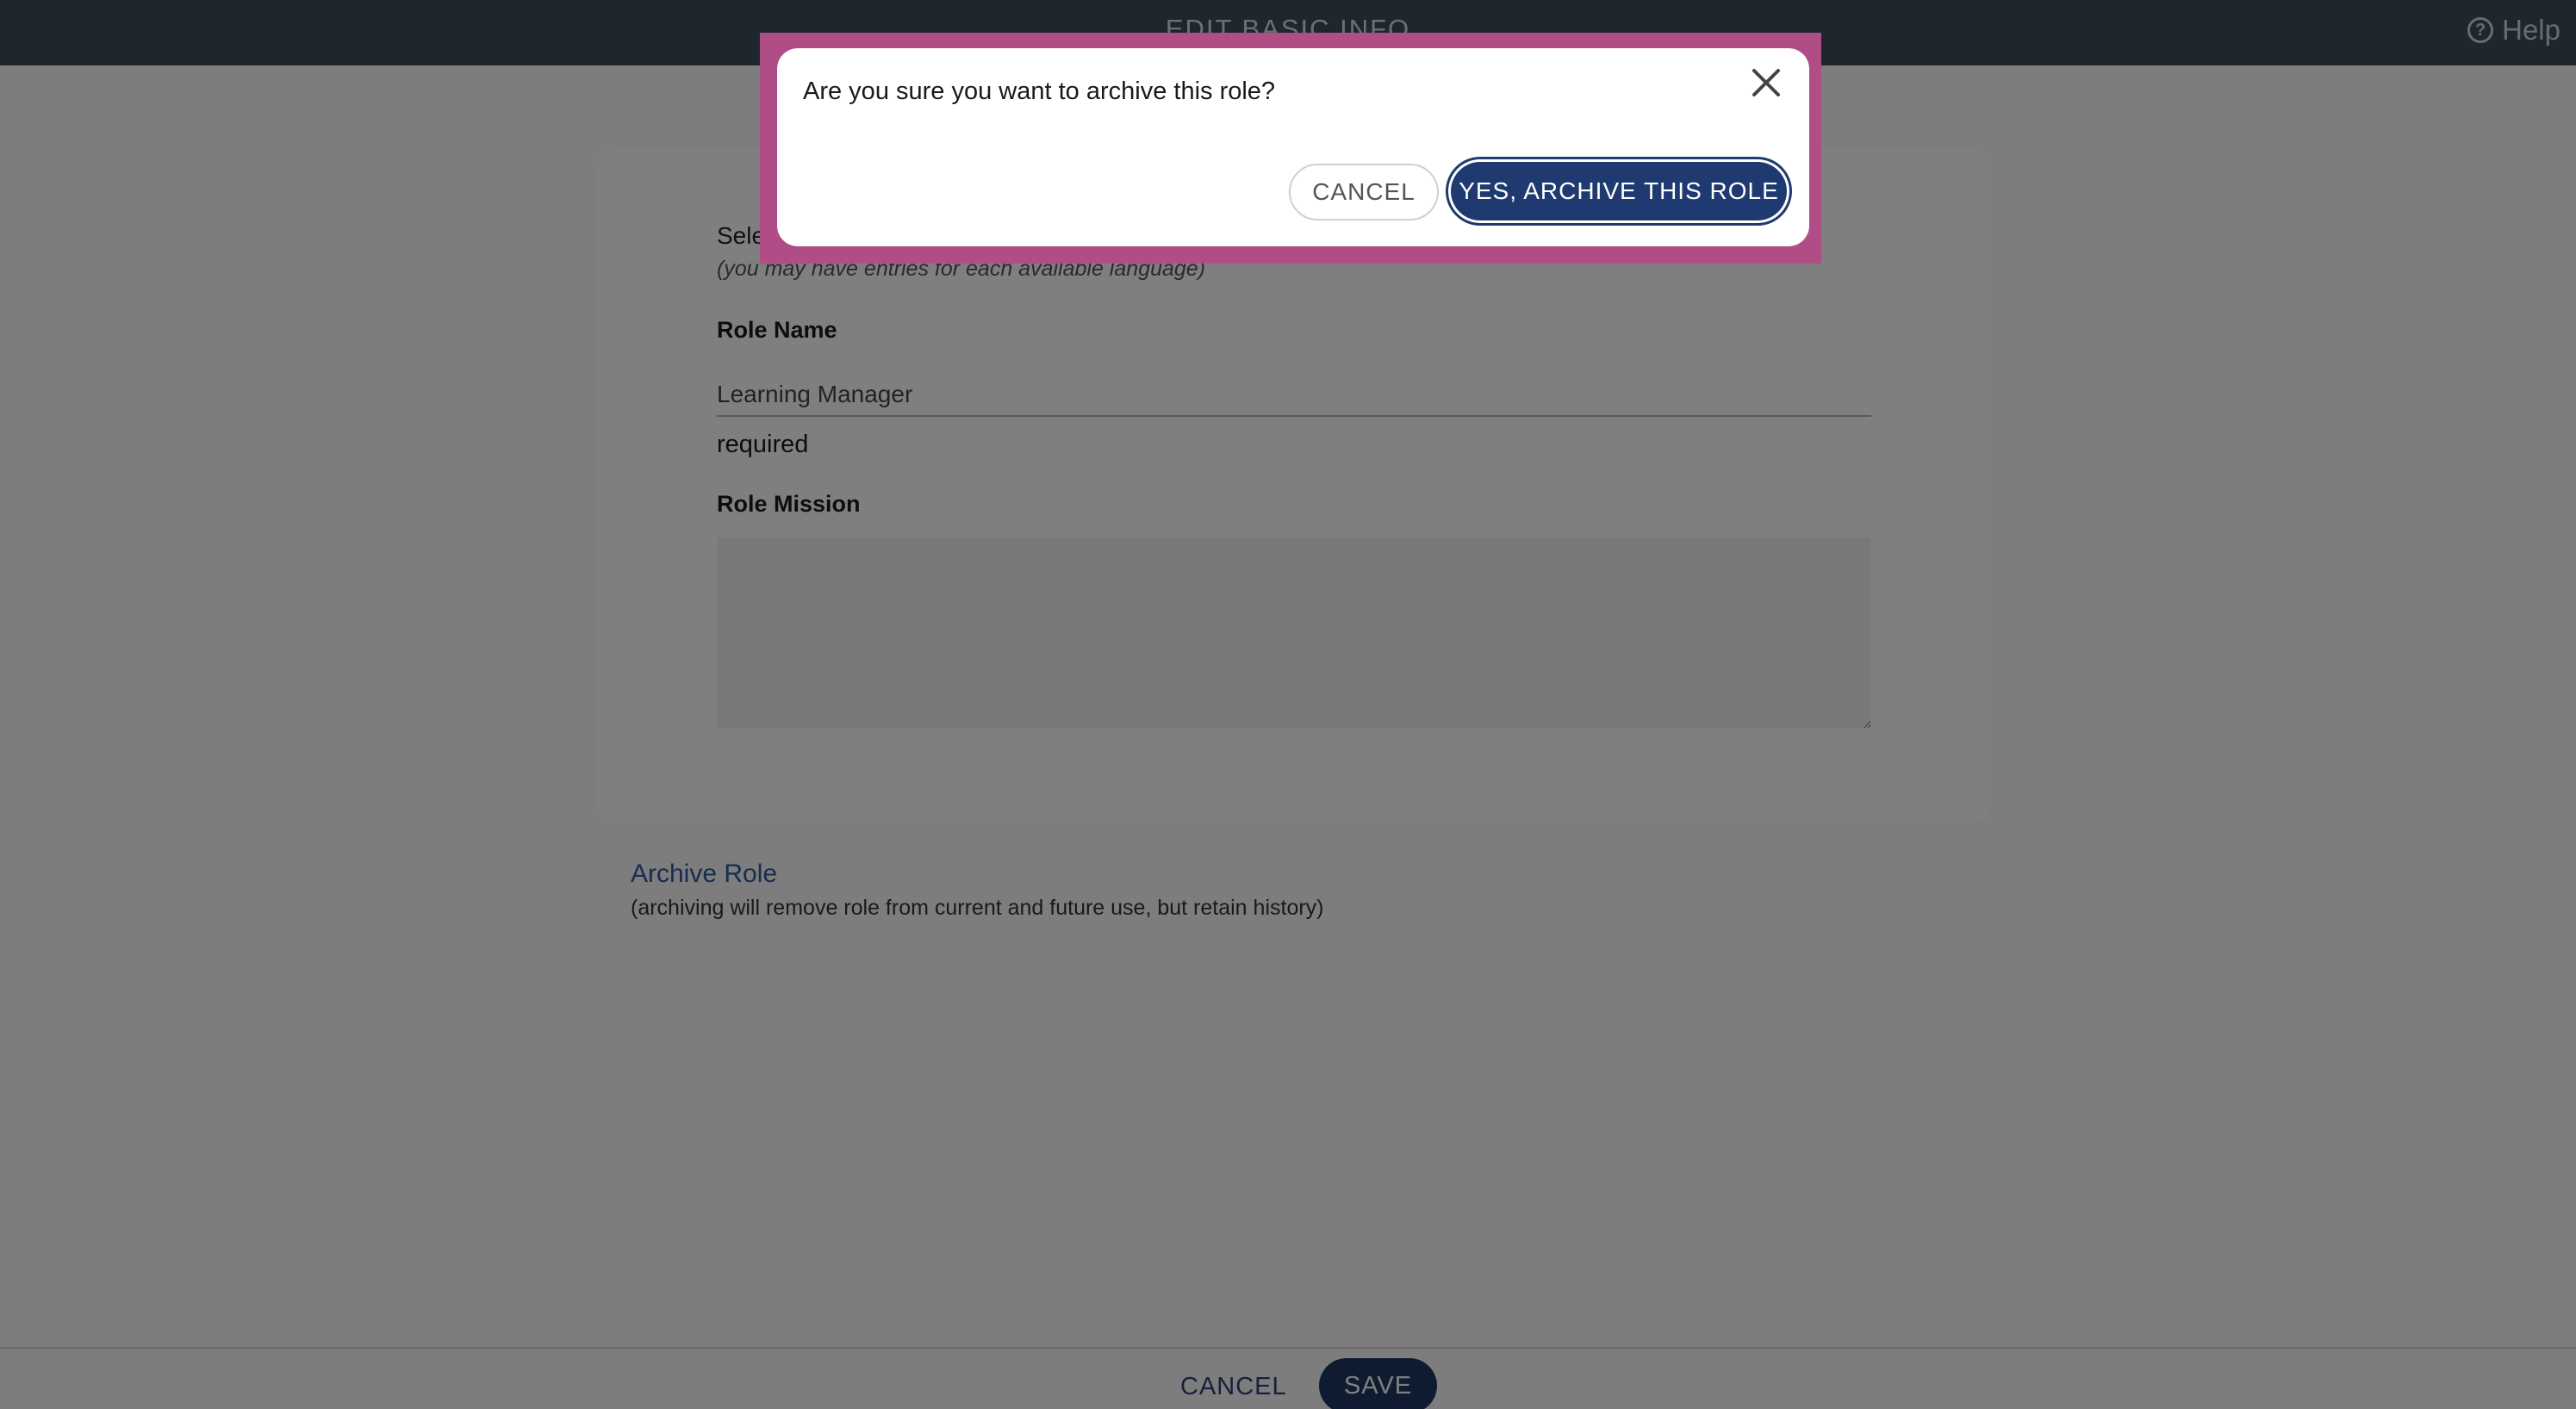 This screenshot has width=2576, height=1409. I want to click on archive-confirm-button: YES, ARCHIVE THIS ROLE, so click(1619, 191).